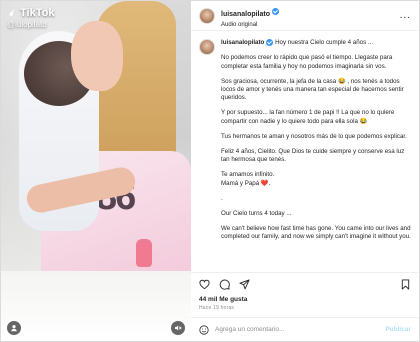  I want to click on emoji-icon, so click(204, 329).